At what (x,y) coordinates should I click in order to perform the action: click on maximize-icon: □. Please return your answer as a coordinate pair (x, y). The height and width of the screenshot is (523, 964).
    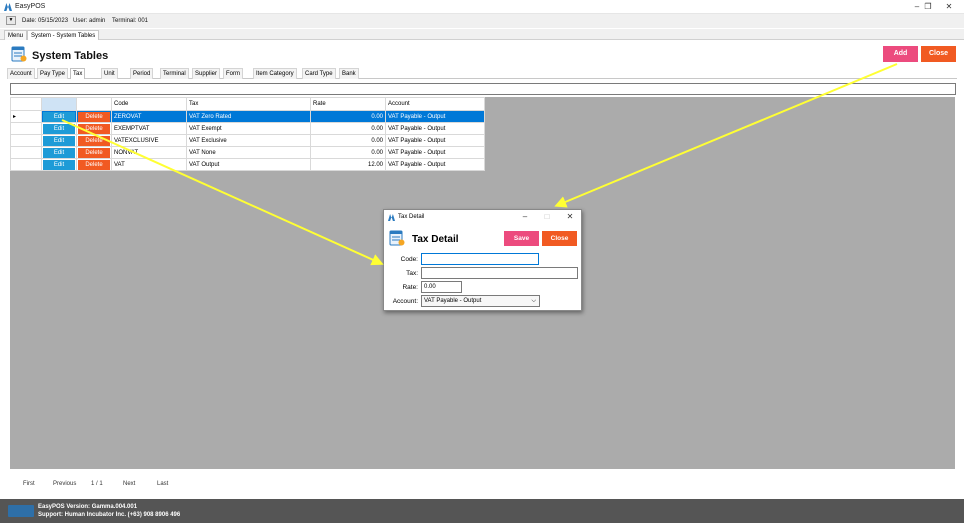
    Looking at the image, I should click on (547, 216).